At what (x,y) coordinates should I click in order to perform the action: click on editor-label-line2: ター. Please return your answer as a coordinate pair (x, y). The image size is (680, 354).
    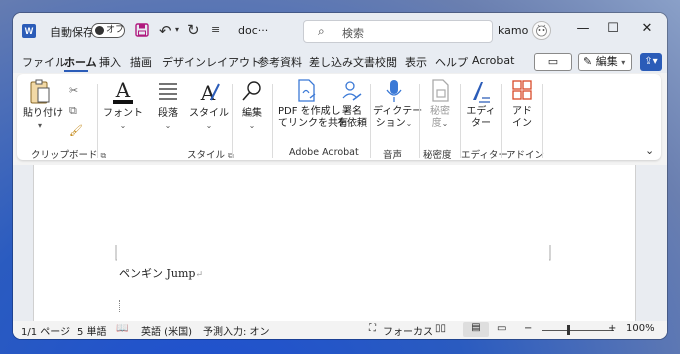
    Looking at the image, I should click on (481, 123).